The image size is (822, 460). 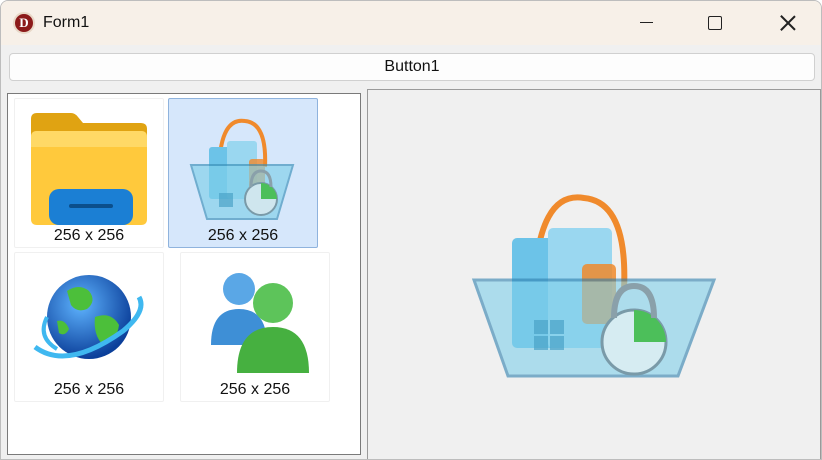 I want to click on maximize-icon, so click(x=715, y=23).